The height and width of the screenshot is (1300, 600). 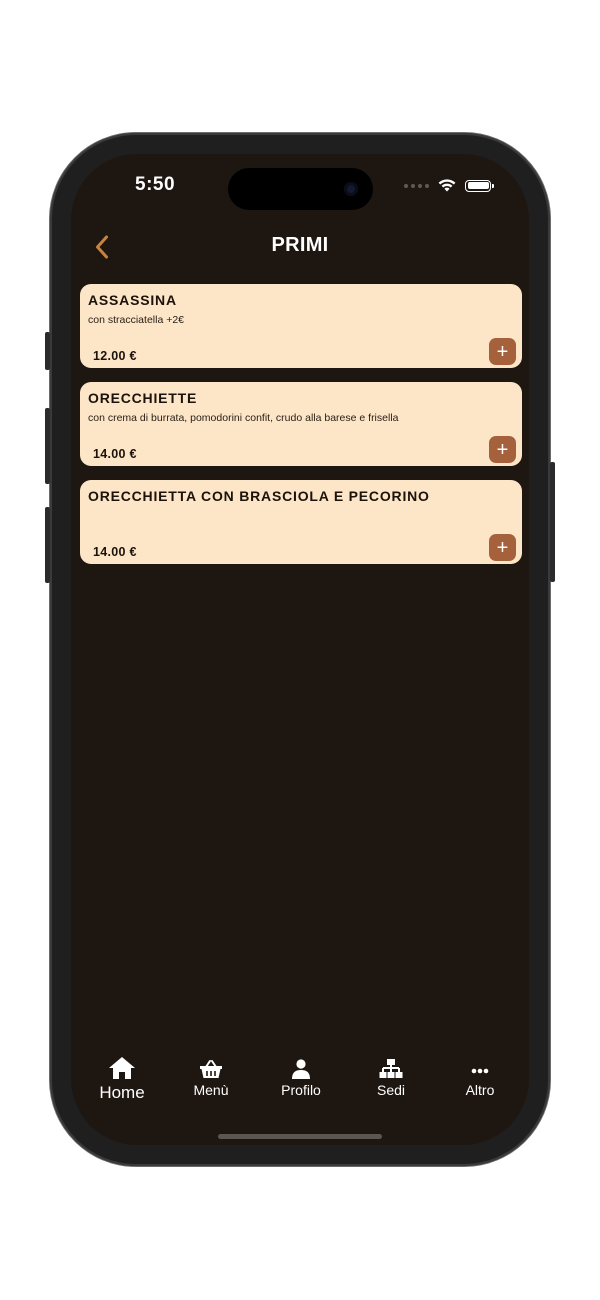 I want to click on camera-icon, so click(x=351, y=189).